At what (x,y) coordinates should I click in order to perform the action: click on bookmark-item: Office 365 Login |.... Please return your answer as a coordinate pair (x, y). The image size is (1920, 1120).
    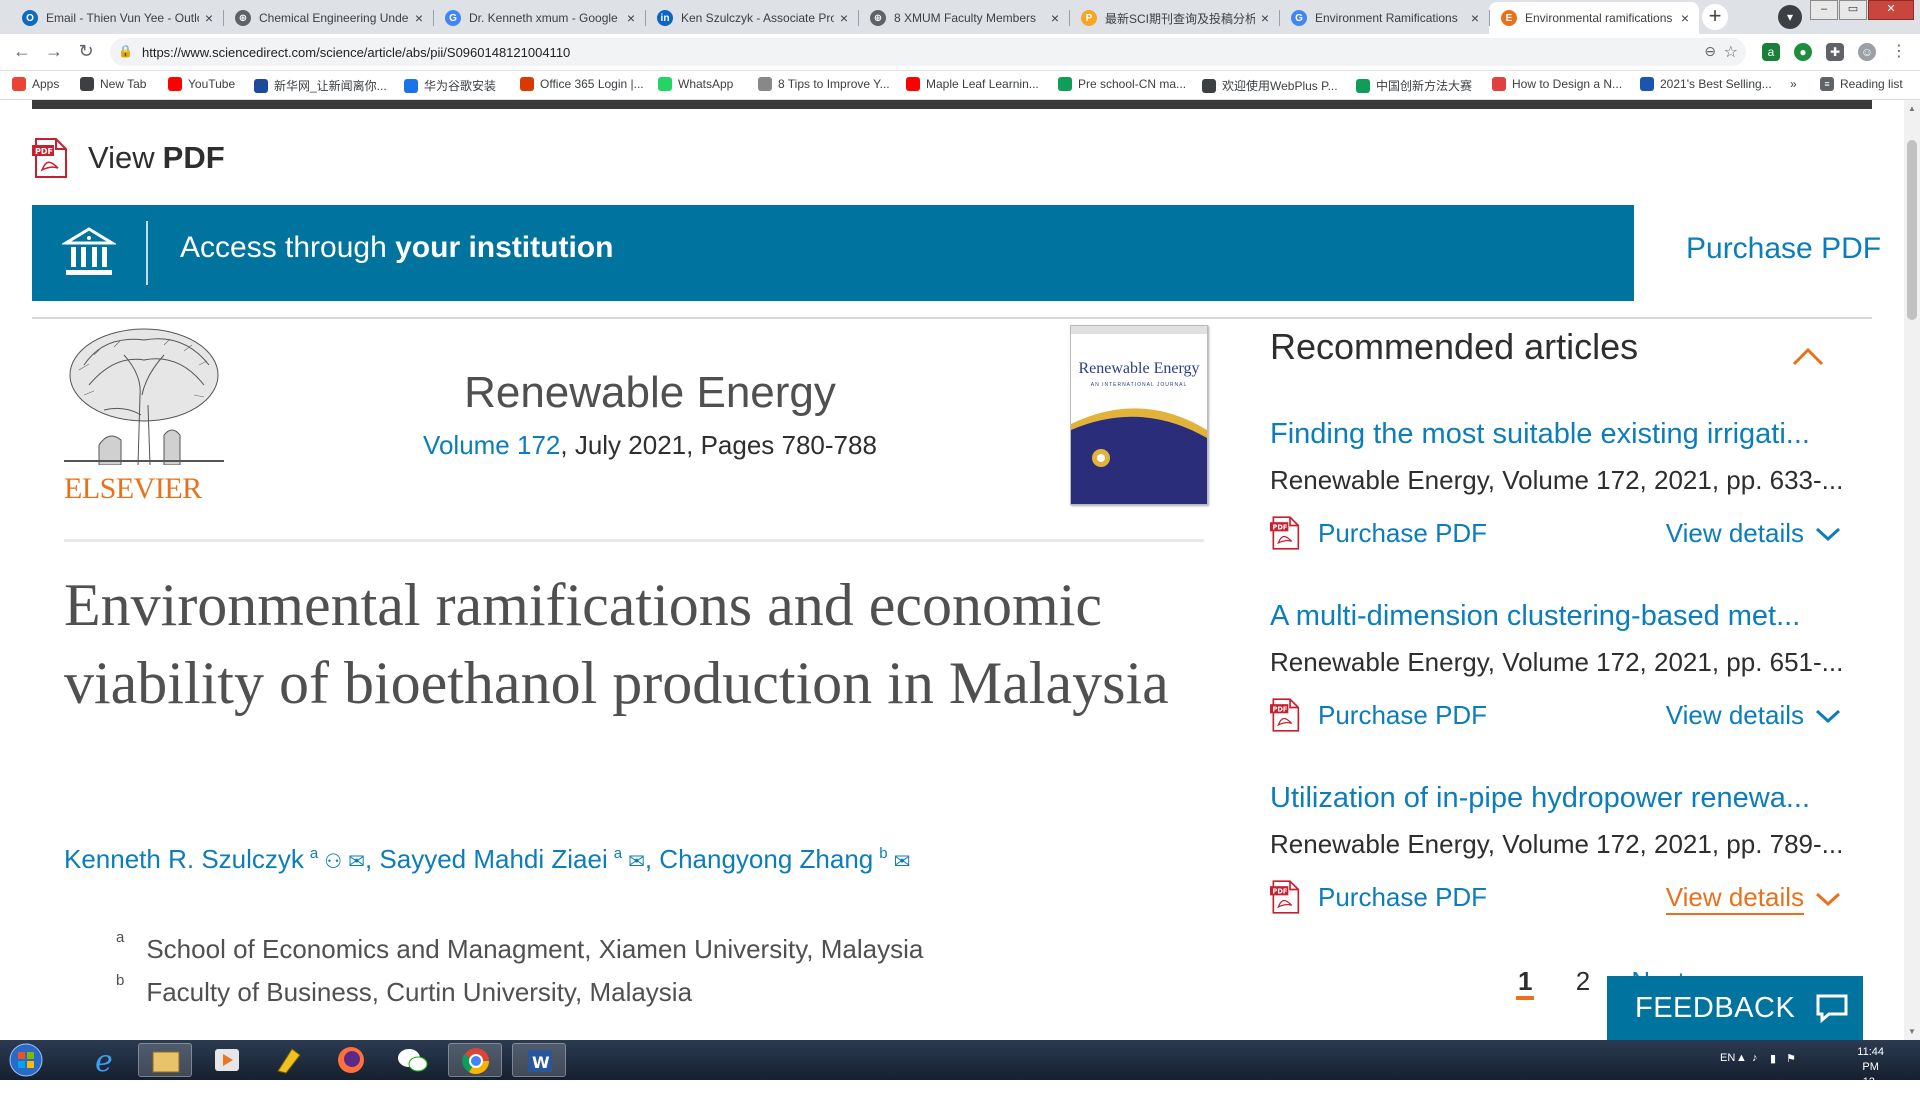
    Looking at the image, I should click on (582, 84).